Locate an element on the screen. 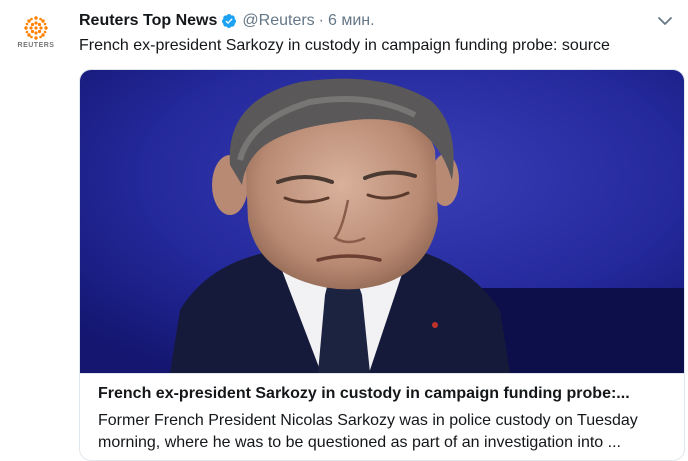 This screenshot has height=461, width=688. tweet-timestamp: 6 мин. is located at coordinates (351, 21).